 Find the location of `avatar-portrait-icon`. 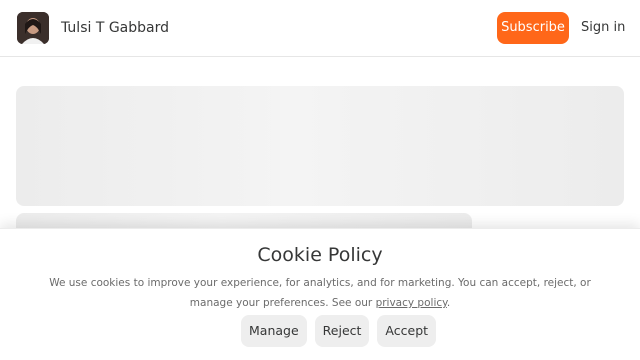

avatar-portrait-icon is located at coordinates (33, 28).